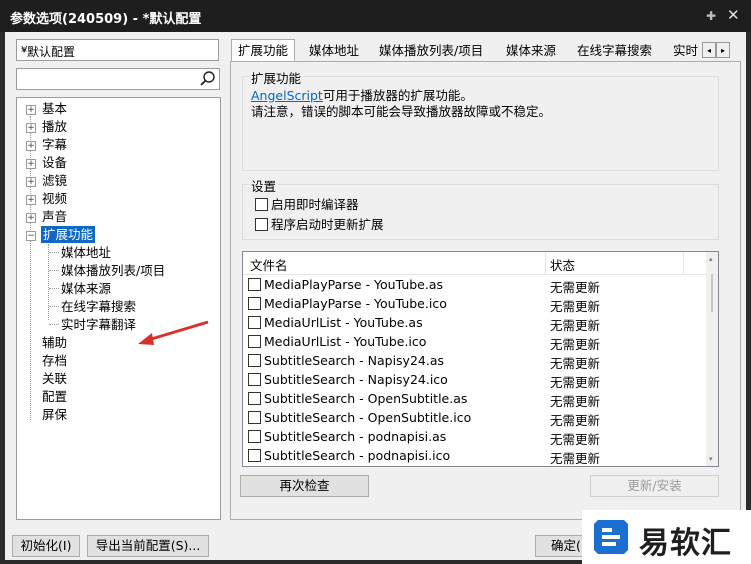 Image resolution: width=751 pixels, height=564 pixels. Describe the element at coordinates (488, 50) in the screenshot. I see `tab-strip: 扩展功能 媒体地址 媒体播放列表/项目 媒体来源 在线字幕搜索 实时 ◂ ▸` at that location.